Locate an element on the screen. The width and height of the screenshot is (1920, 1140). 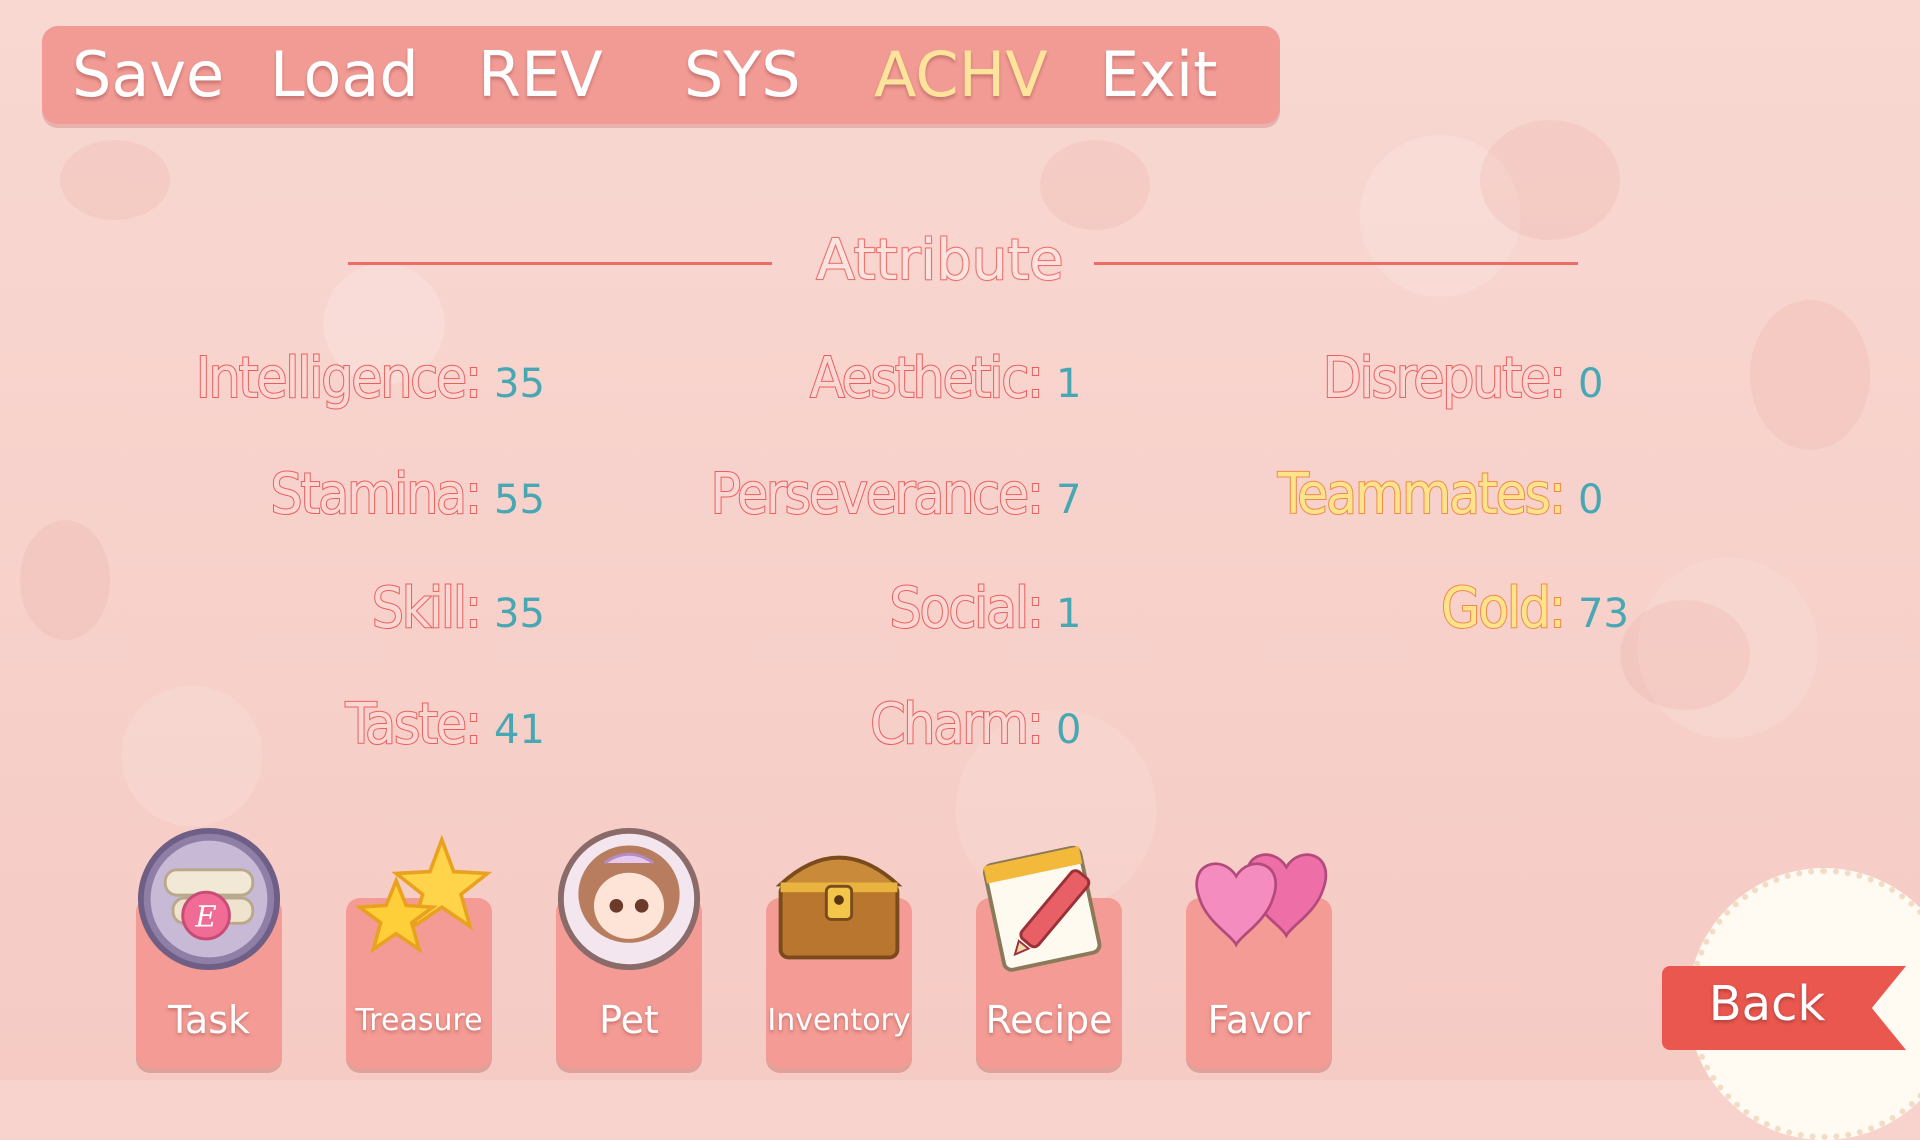
treasure-button: Treasure is located at coordinates (419, 934).